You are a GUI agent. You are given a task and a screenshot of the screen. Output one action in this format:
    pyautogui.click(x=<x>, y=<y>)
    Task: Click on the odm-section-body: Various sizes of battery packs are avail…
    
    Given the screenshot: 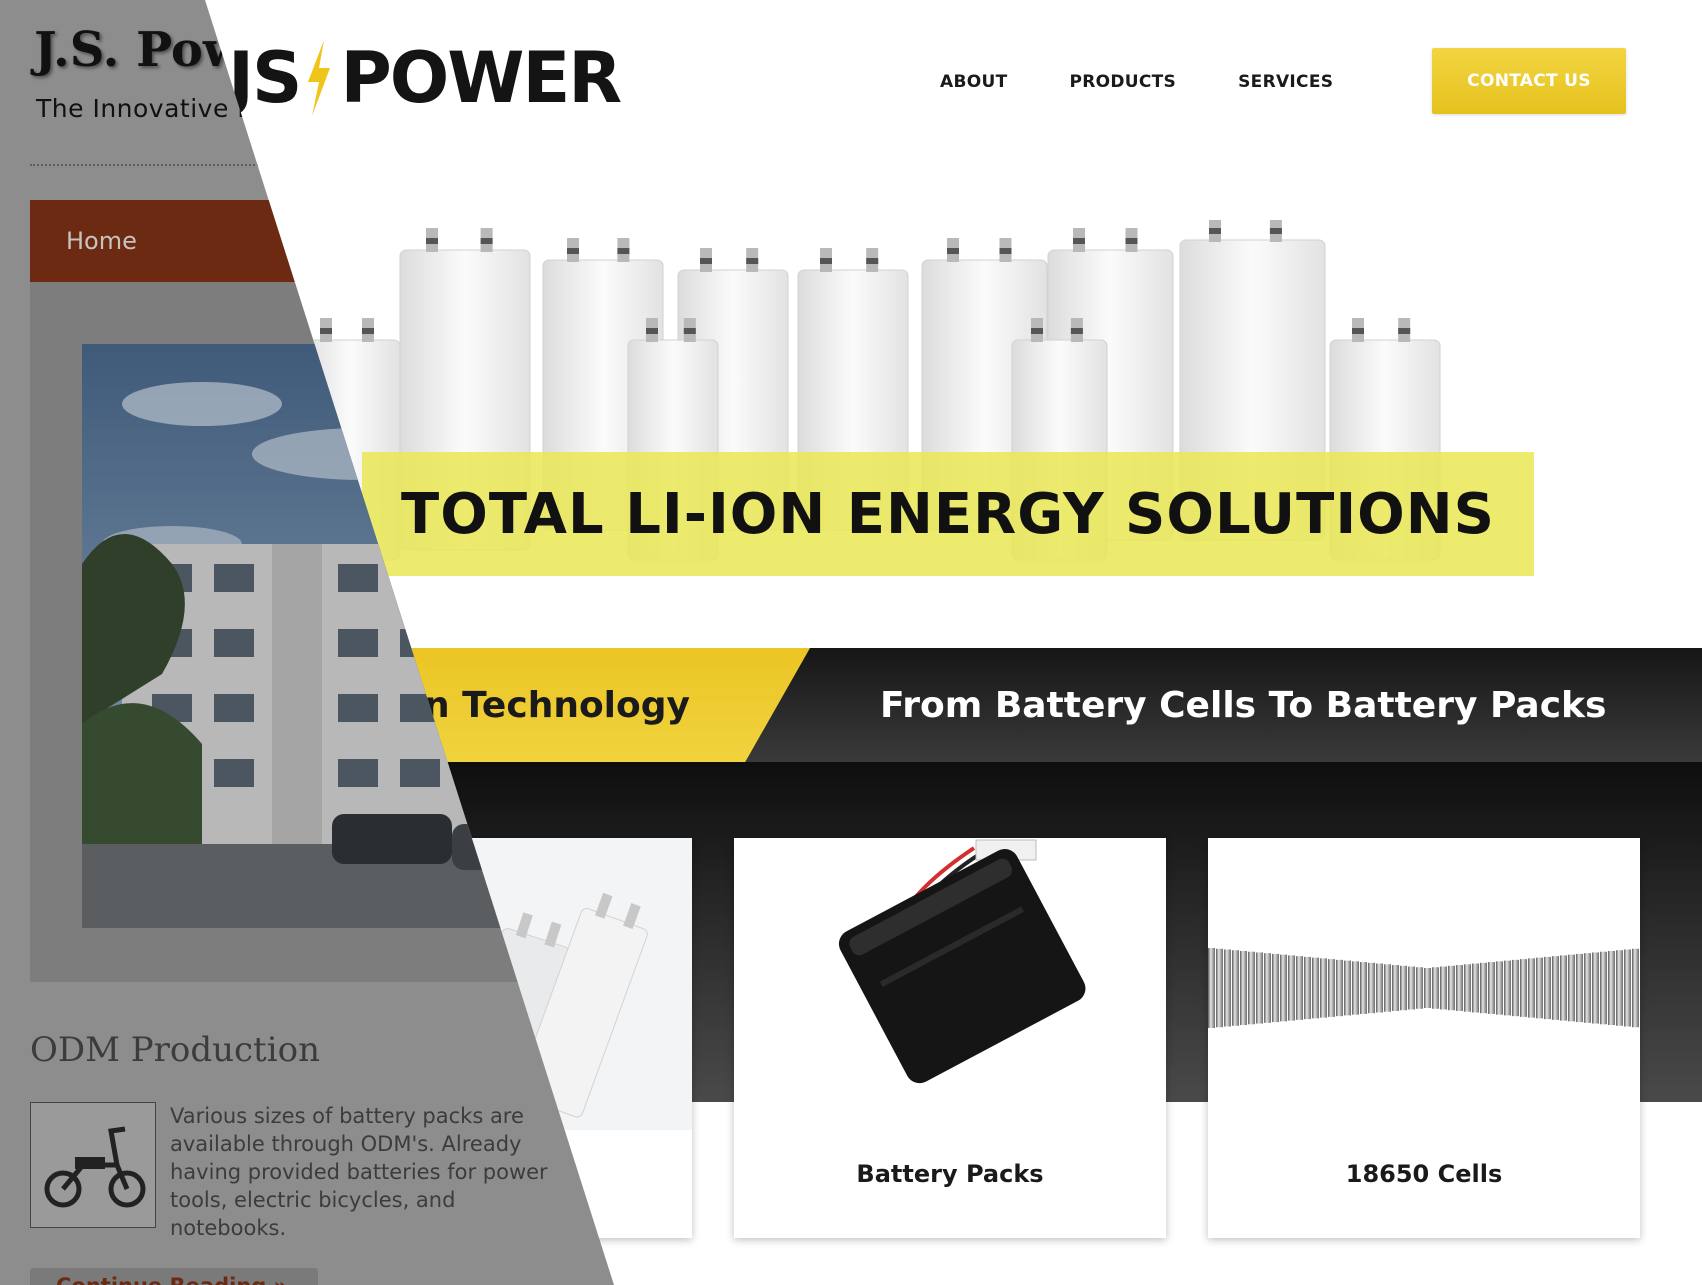 What is the action you would take?
    pyautogui.click(x=359, y=1172)
    